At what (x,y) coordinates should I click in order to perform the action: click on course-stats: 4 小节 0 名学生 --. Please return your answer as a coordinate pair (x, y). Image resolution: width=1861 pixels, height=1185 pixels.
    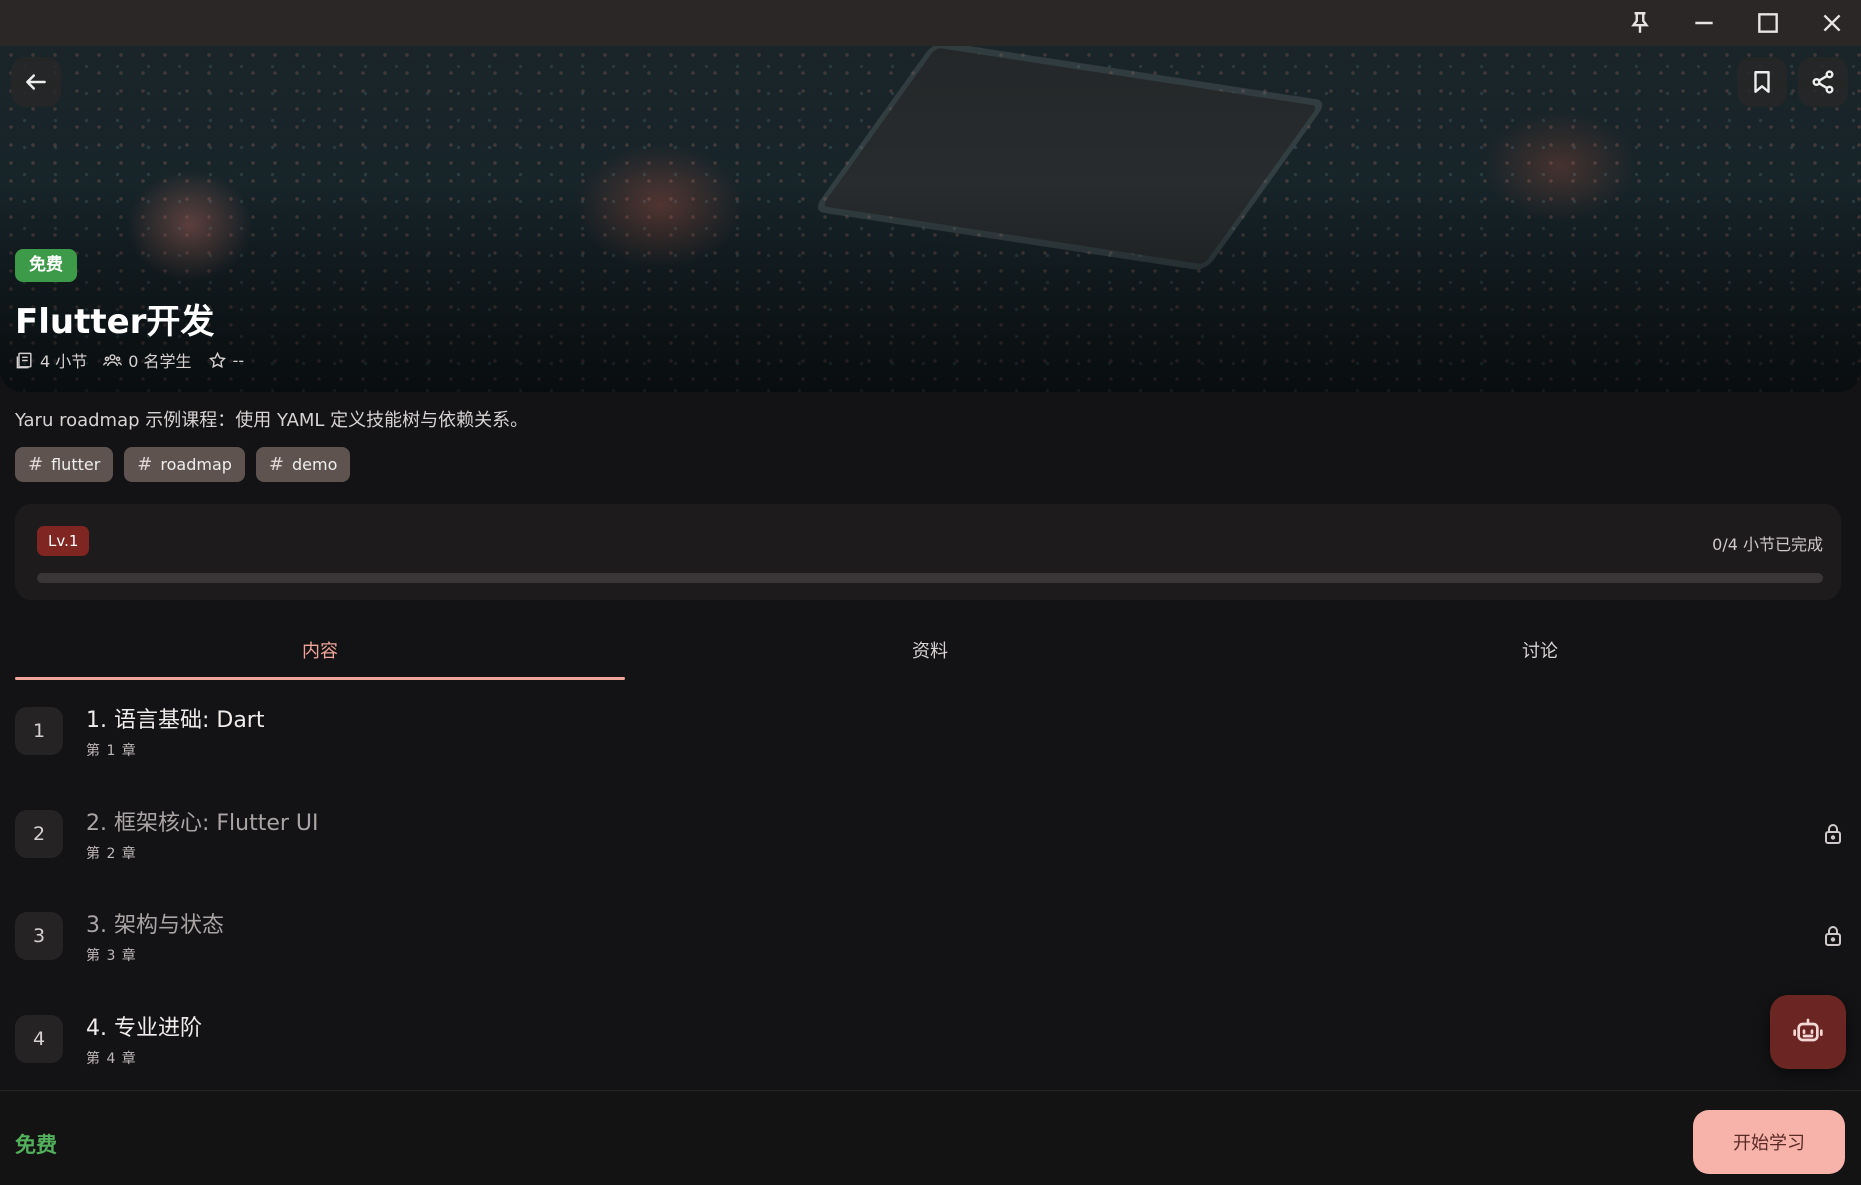
    Looking at the image, I should click on (129, 360).